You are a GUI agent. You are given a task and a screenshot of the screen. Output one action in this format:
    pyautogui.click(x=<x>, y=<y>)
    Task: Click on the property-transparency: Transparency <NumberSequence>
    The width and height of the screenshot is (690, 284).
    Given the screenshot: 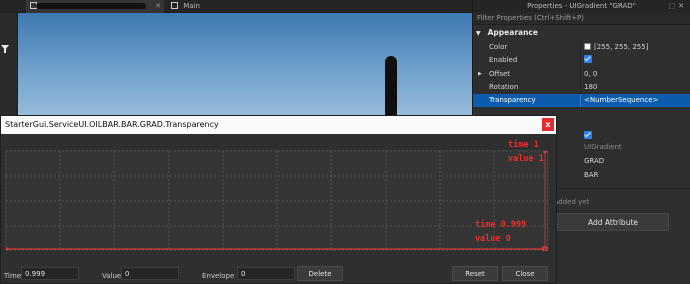 What is the action you would take?
    pyautogui.click(x=581, y=101)
    